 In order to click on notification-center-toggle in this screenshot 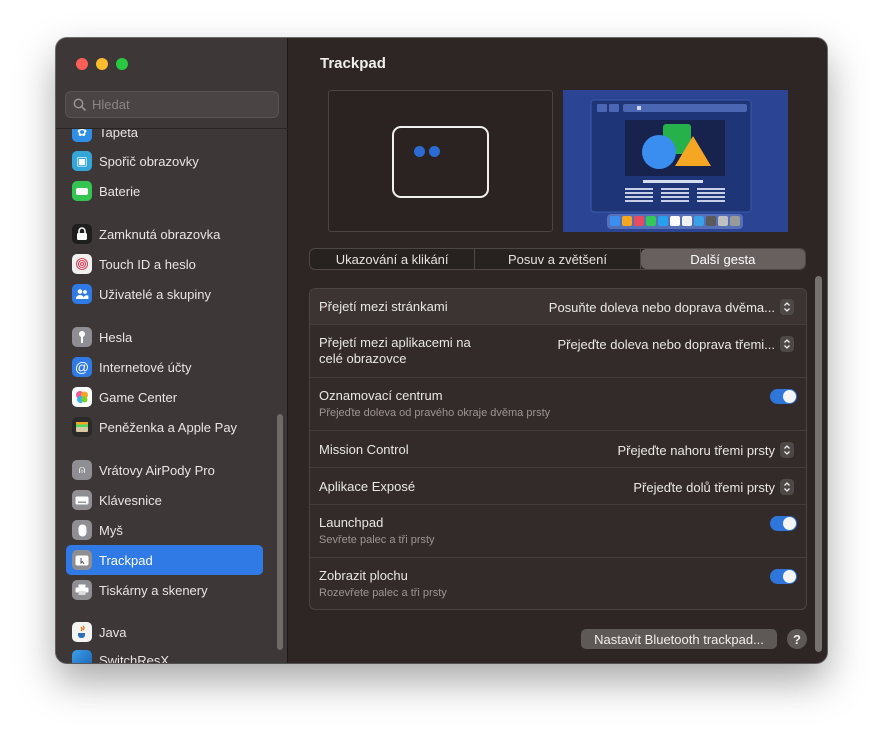, I will do `click(783, 396)`.